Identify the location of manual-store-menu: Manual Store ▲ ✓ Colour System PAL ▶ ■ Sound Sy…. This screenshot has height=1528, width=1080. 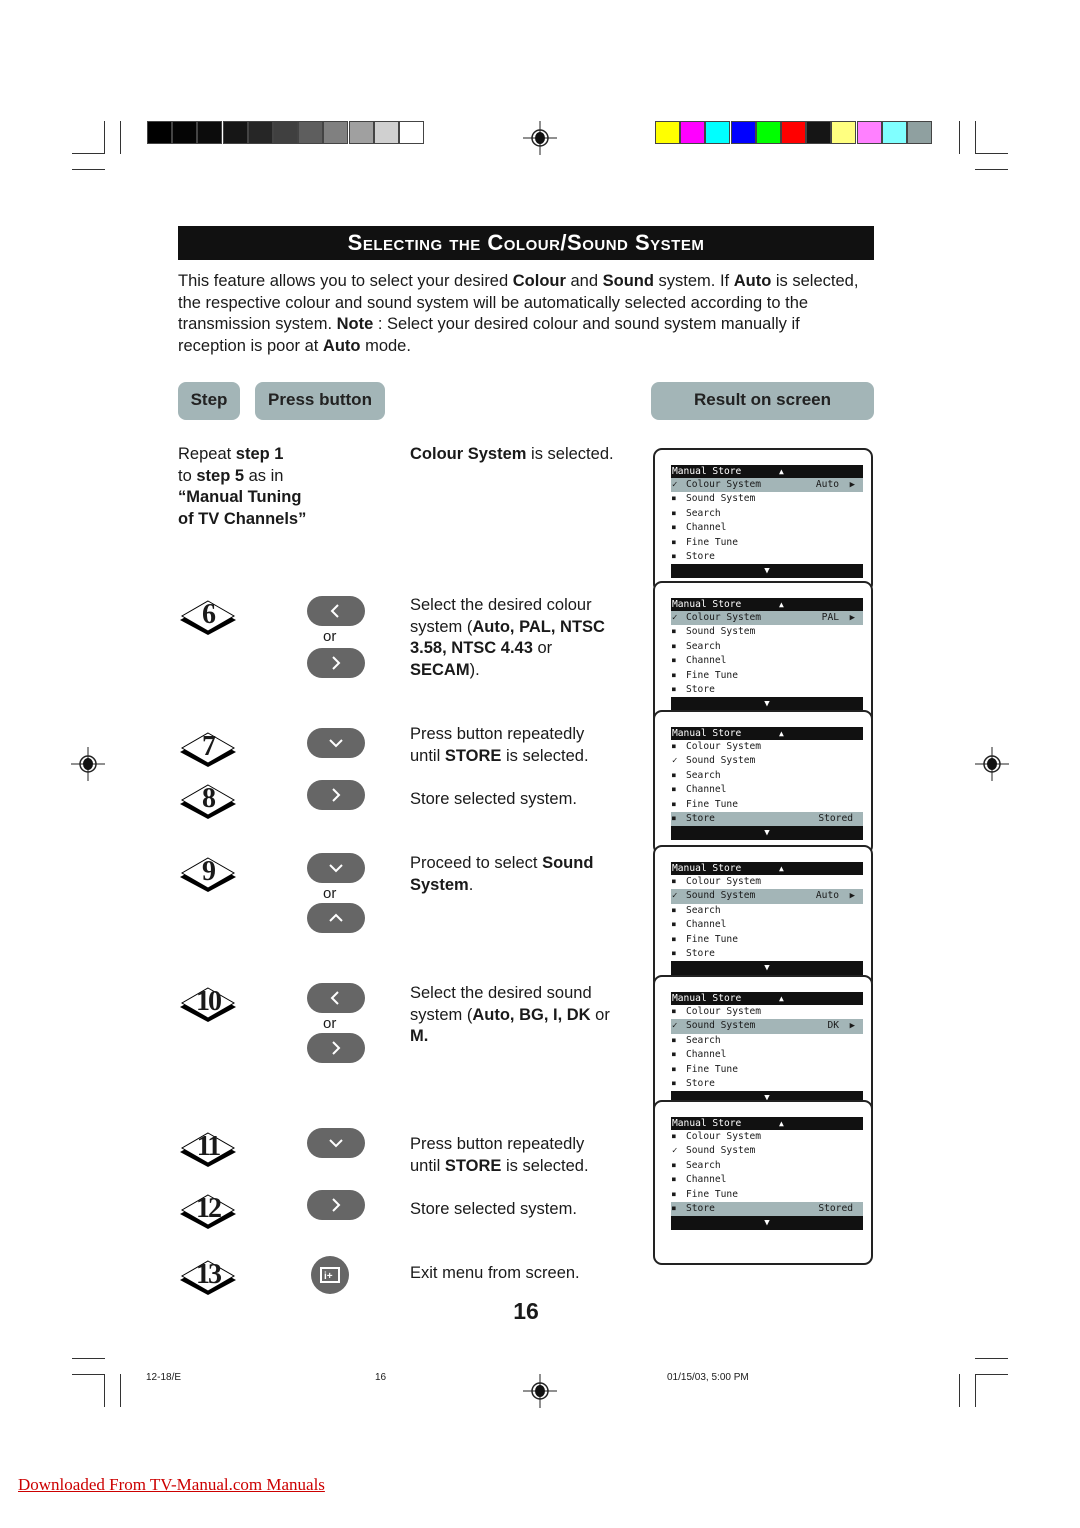
(767, 655).